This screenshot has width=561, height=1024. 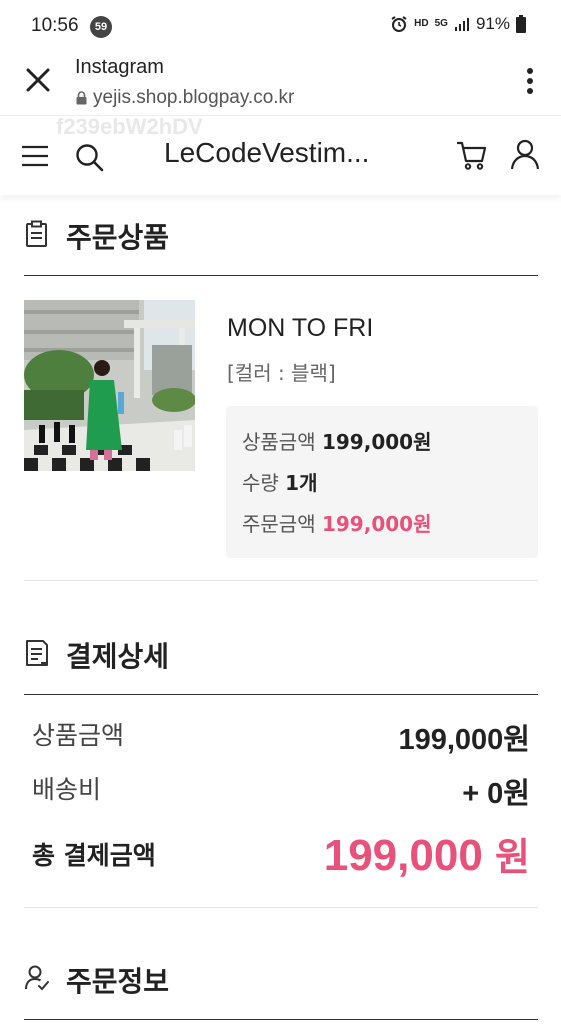 What do you see at coordinates (403, 855) in the screenshot?
I see `total-amount: 199,000` at bounding box center [403, 855].